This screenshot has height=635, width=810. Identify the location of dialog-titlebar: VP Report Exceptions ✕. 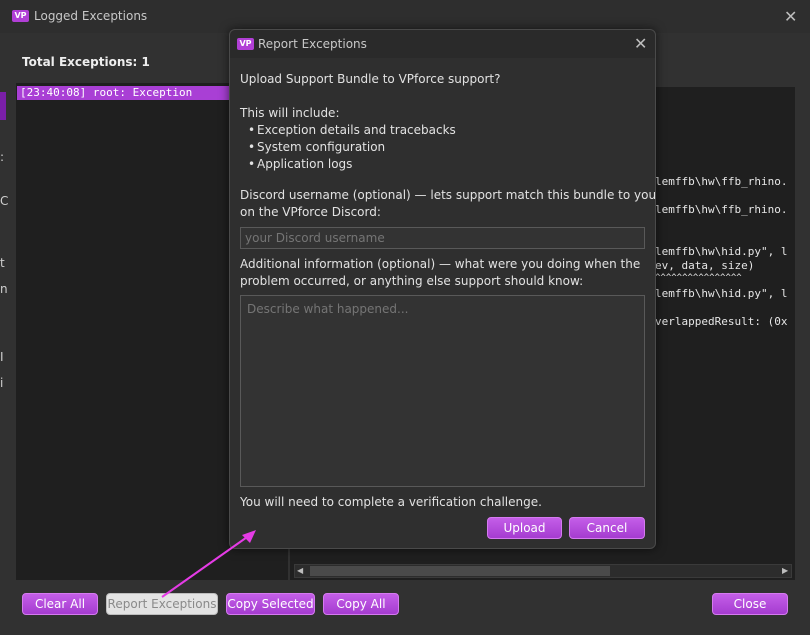
(442, 44).